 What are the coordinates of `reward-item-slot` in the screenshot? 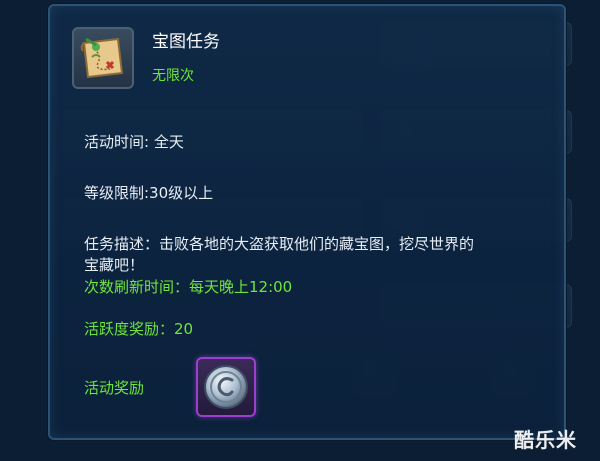 It's located at (226, 387).